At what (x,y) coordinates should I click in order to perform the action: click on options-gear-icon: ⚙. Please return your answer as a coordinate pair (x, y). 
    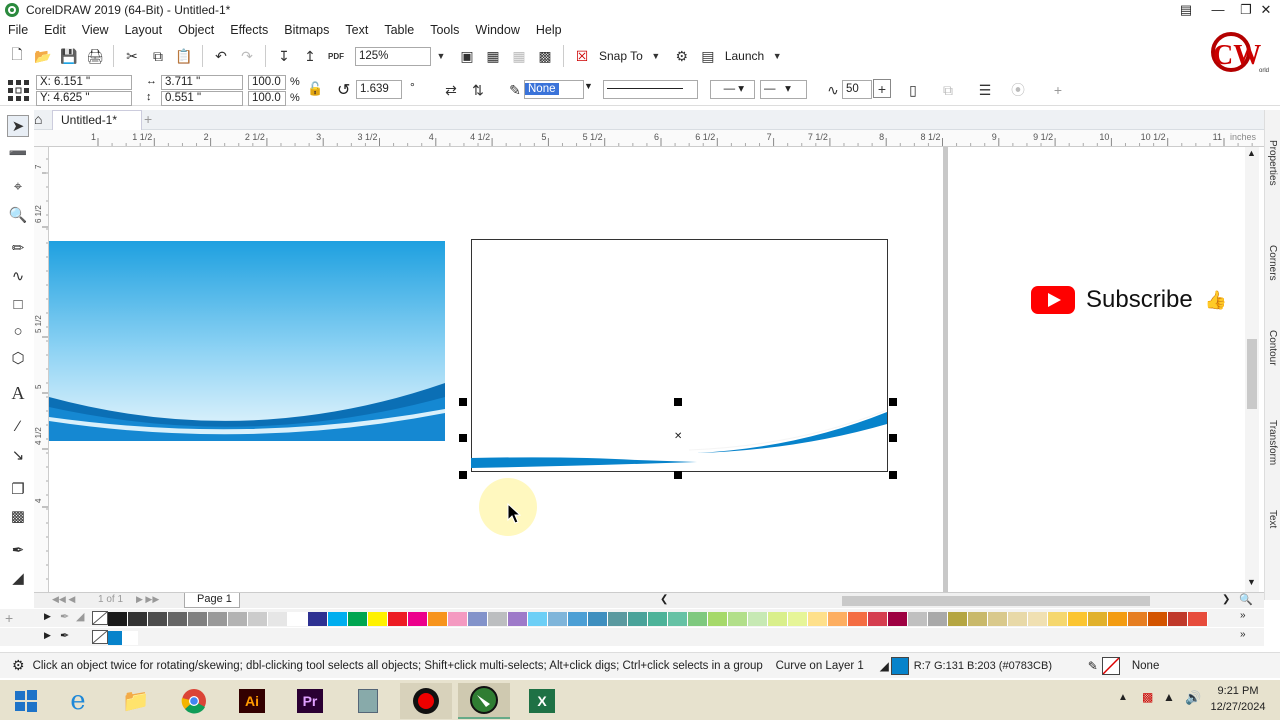
    Looking at the image, I should click on (682, 56).